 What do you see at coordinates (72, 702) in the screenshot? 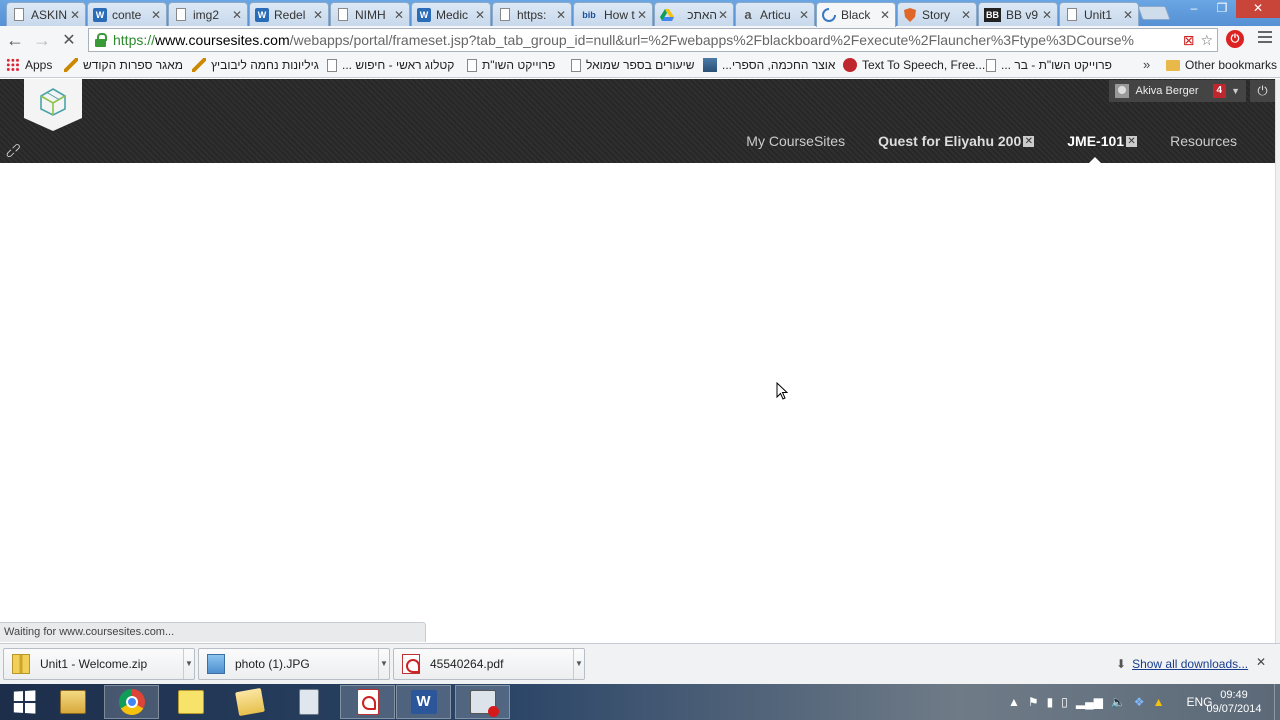
I see `taskbar-file-explorer` at bounding box center [72, 702].